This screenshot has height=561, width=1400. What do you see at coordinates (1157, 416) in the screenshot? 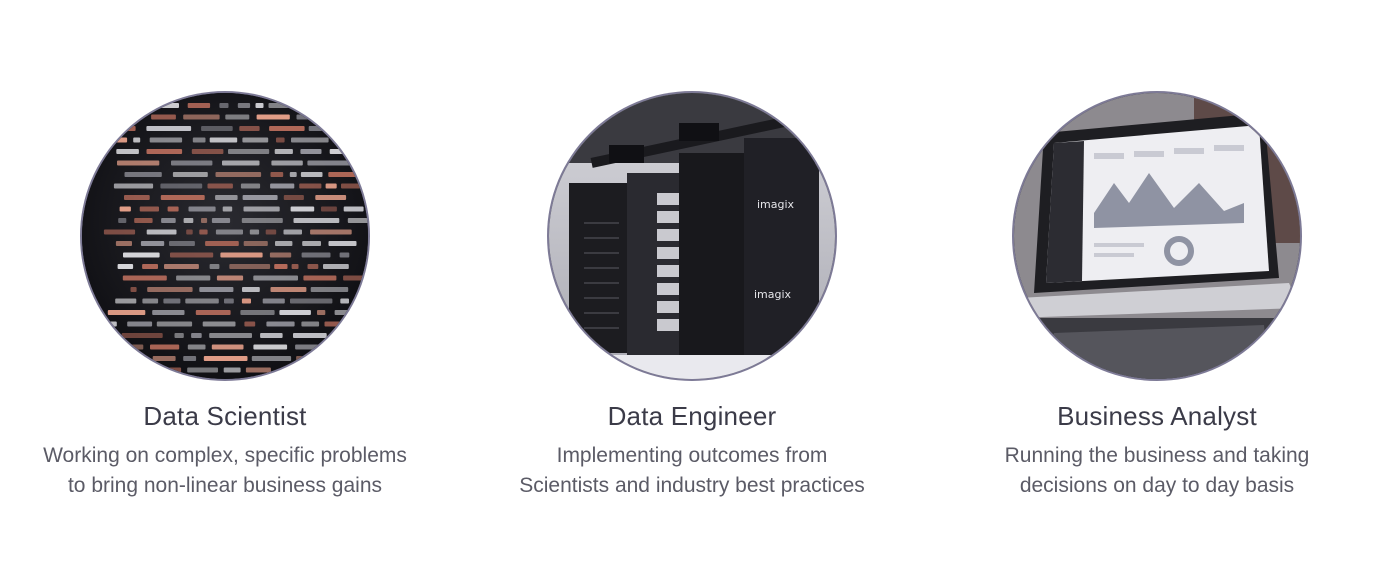
I see `role-title: Business Analyst` at bounding box center [1157, 416].